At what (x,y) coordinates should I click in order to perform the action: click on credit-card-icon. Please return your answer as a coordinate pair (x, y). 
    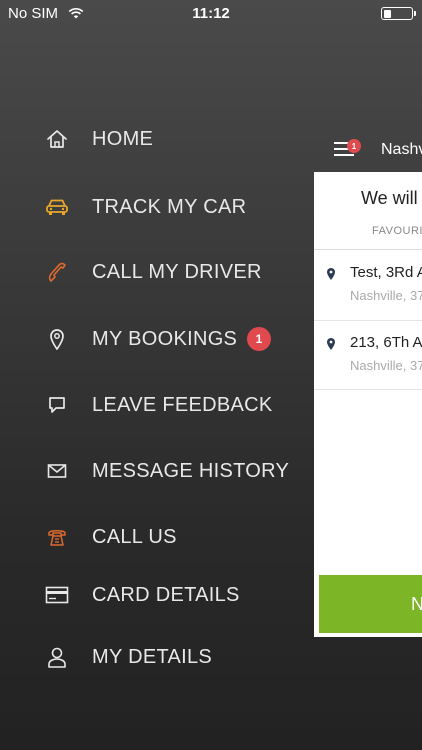
    Looking at the image, I should click on (57, 595).